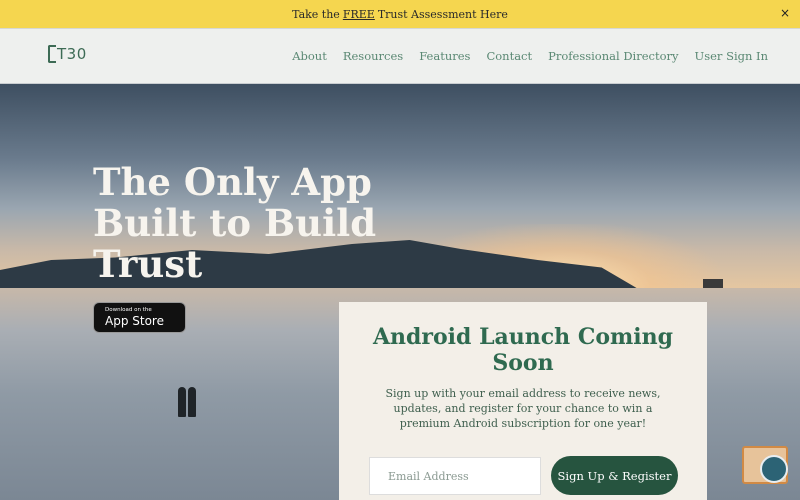  Describe the element at coordinates (309, 56) in the screenshot. I see `nav-about: About` at that location.